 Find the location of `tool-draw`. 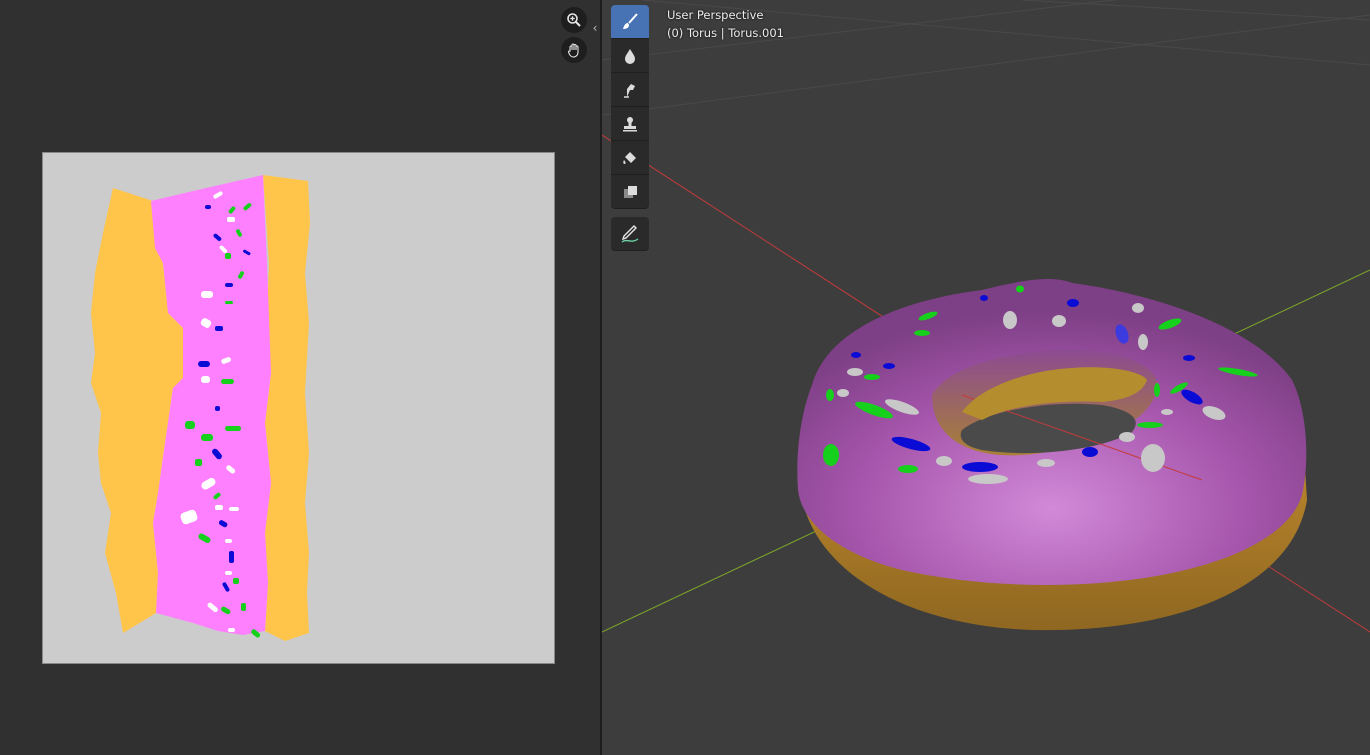

tool-draw is located at coordinates (630, 22).